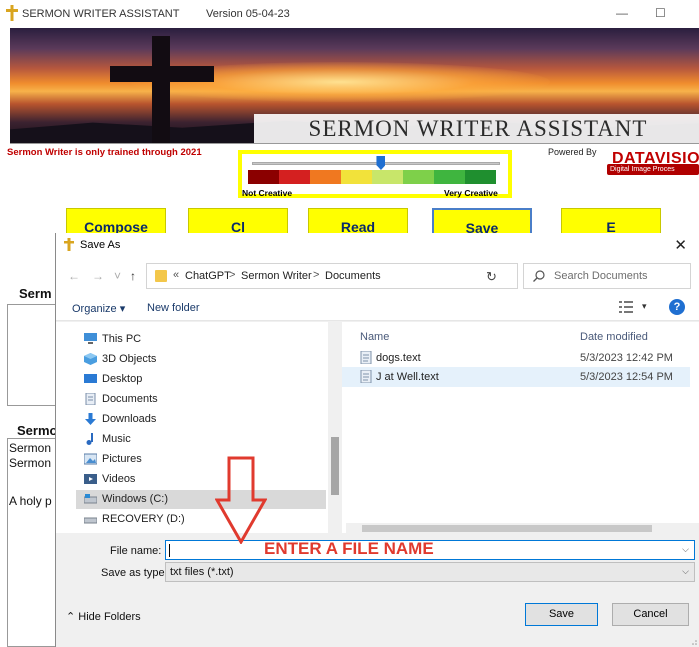 Image resolution: width=699 pixels, height=647 pixels. What do you see at coordinates (680, 245) in the screenshot?
I see `close-icon: ✕` at bounding box center [680, 245].